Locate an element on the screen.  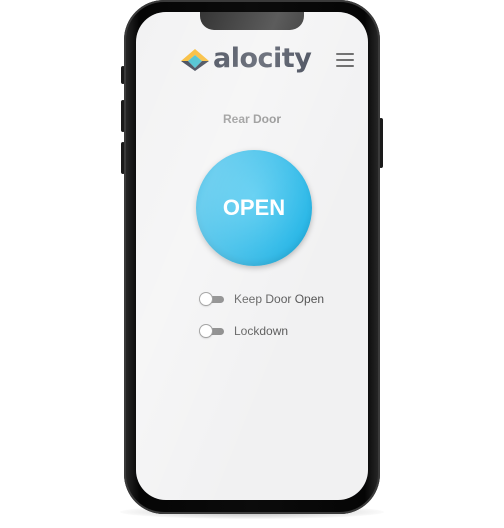
hamburger-menu-icon is located at coordinates (345, 60).